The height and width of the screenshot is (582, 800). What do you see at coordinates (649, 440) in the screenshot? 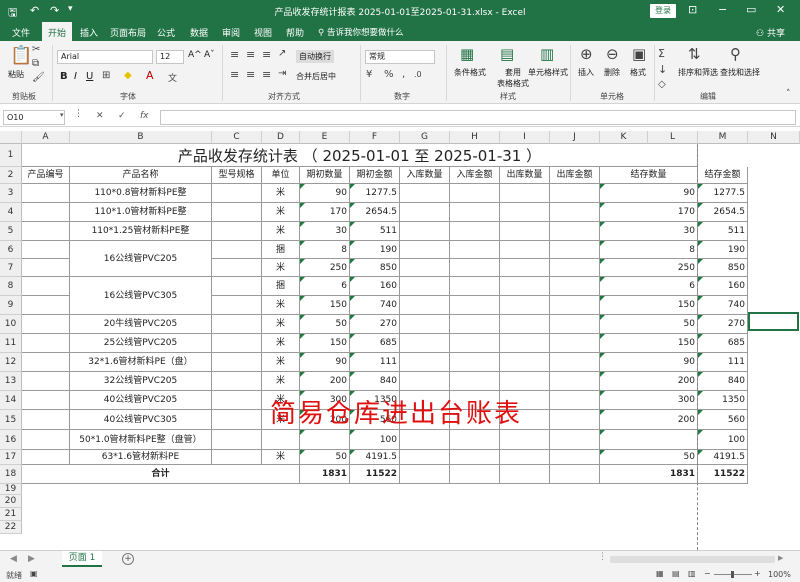
I see `cell-bal-qty` at bounding box center [649, 440].